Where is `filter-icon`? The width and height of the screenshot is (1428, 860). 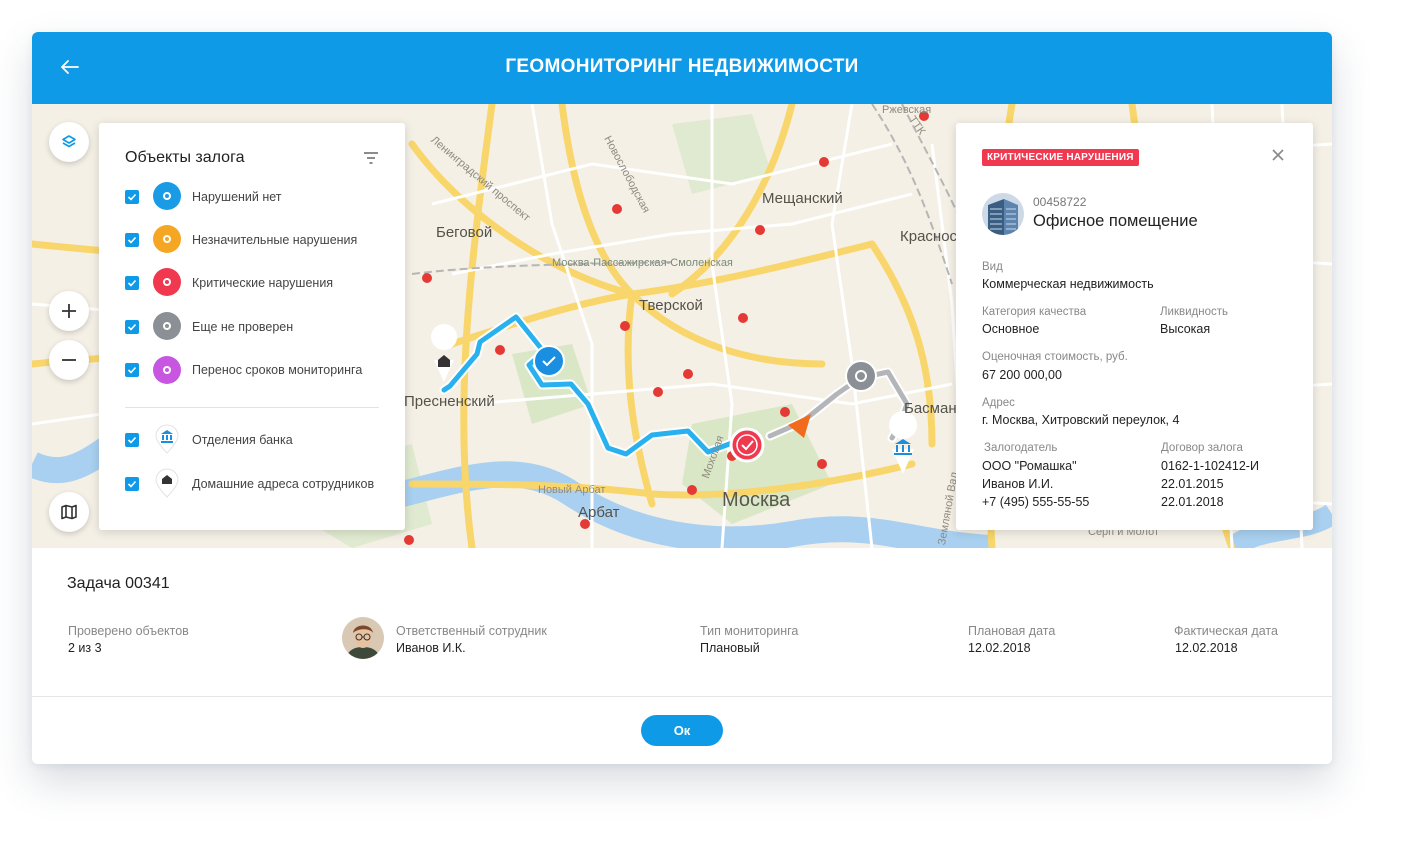
filter-icon is located at coordinates (371, 158).